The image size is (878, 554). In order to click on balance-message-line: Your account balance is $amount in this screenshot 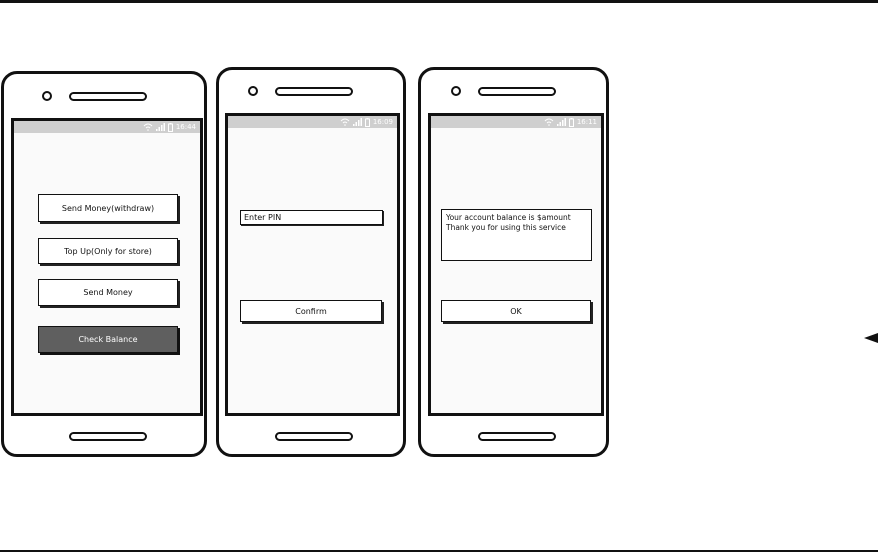, I will do `click(508, 217)`.